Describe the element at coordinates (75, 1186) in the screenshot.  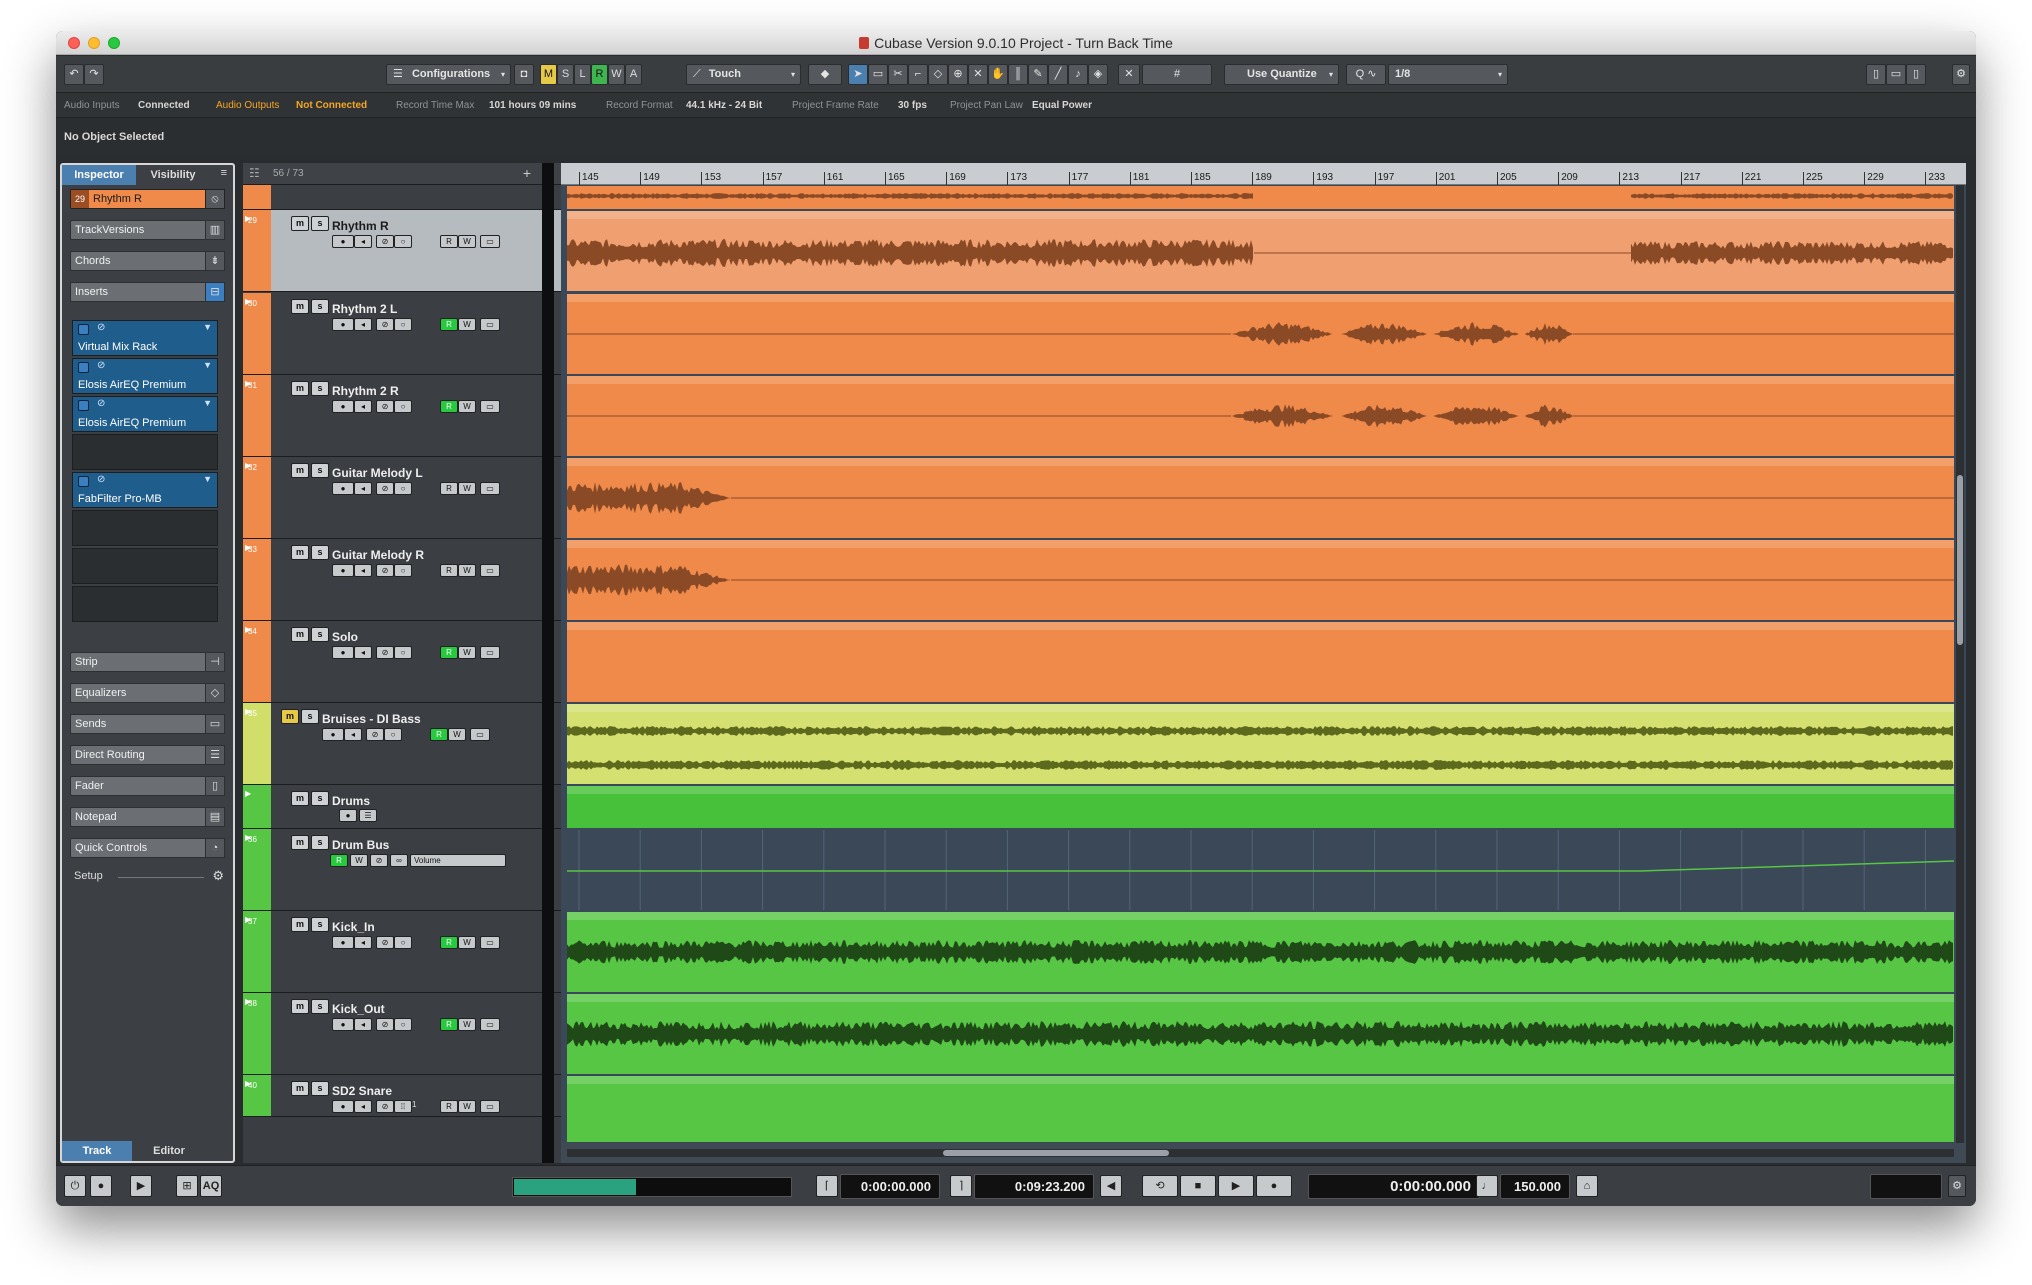
I see `activate-project-button: ⏻` at that location.